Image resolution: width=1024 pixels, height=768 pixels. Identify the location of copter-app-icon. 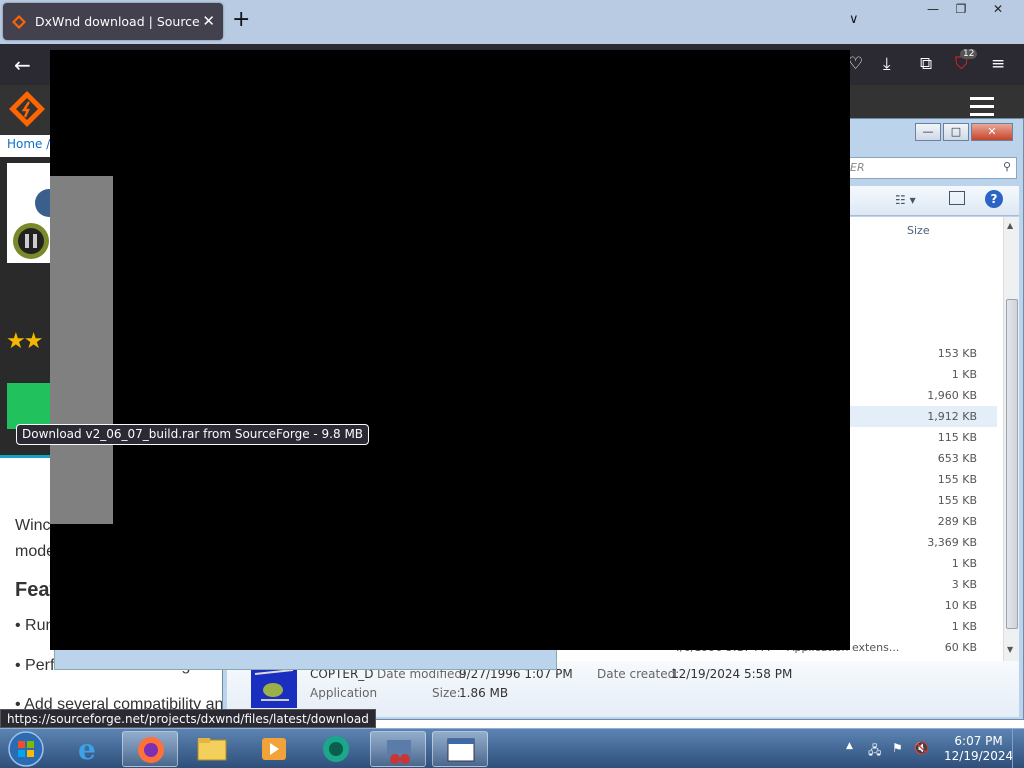
(274, 687).